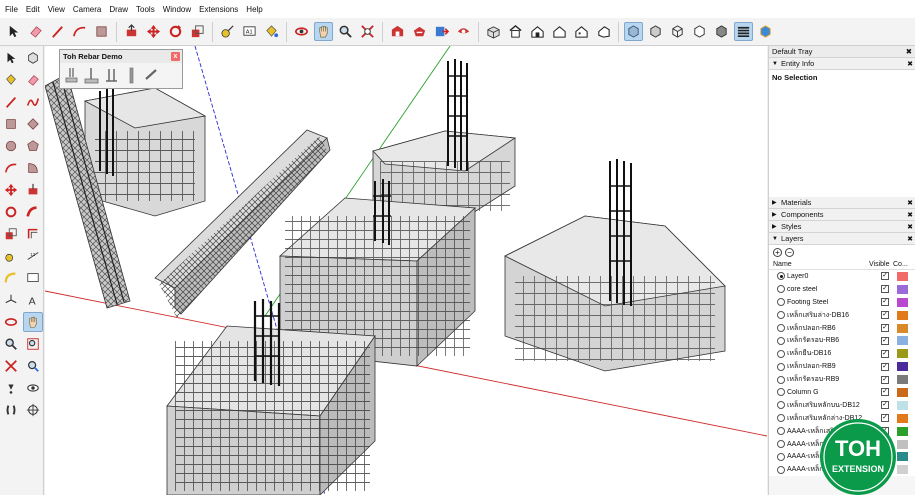 This screenshot has height=495, width=915. Describe the element at coordinates (829, 379) in the screenshot. I see `layer-name: เหล็กรัดรอบ-RB9` at that location.